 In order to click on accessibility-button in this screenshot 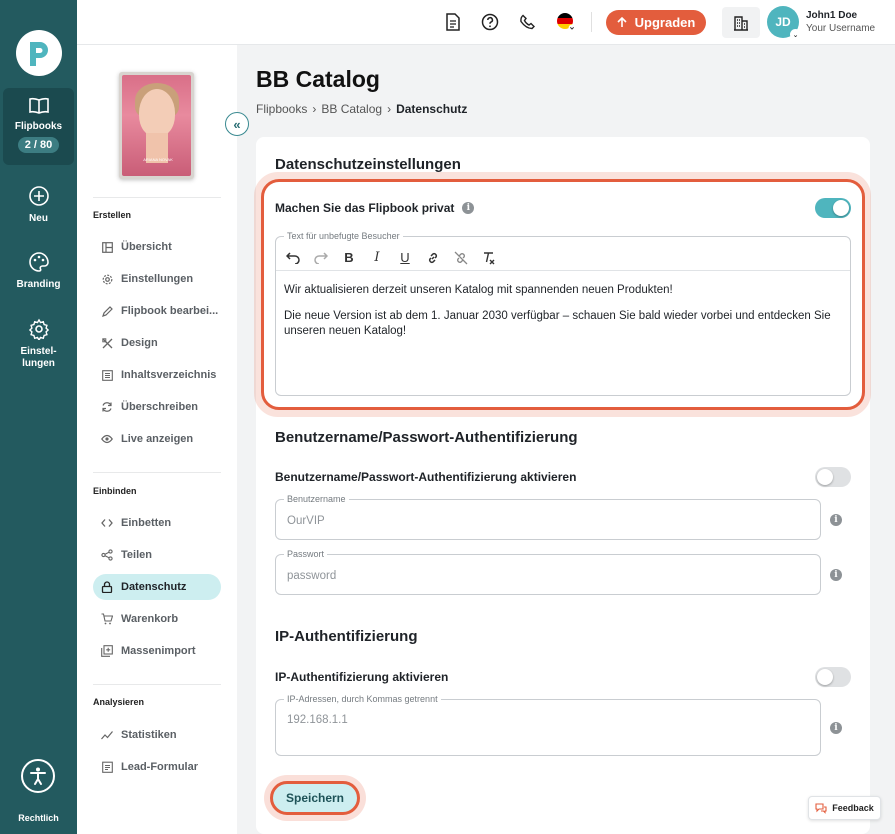, I will do `click(38, 776)`.